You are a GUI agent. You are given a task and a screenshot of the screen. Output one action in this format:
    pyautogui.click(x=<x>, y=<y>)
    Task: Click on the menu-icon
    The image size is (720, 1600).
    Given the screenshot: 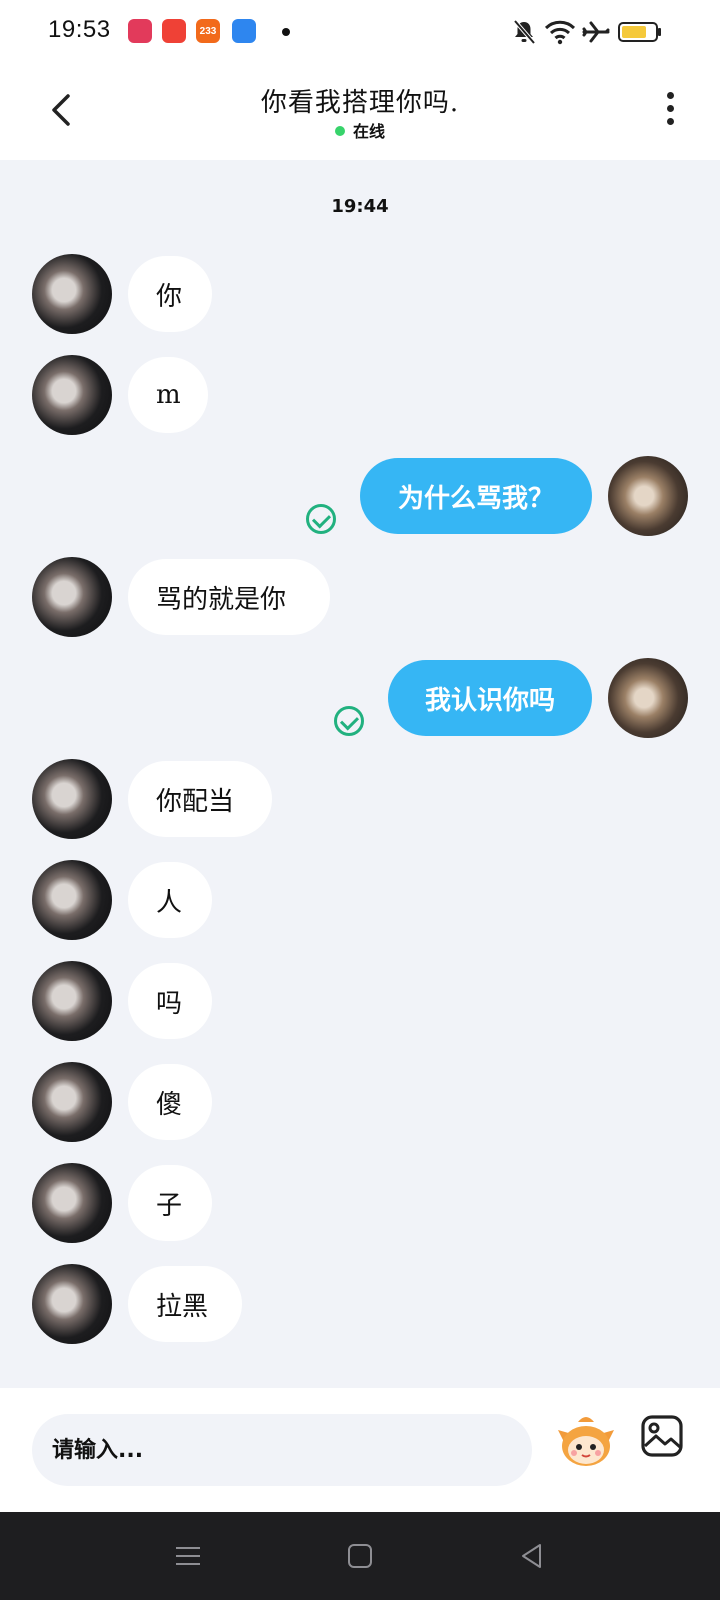 What is the action you would take?
    pyautogui.click(x=188, y=1556)
    